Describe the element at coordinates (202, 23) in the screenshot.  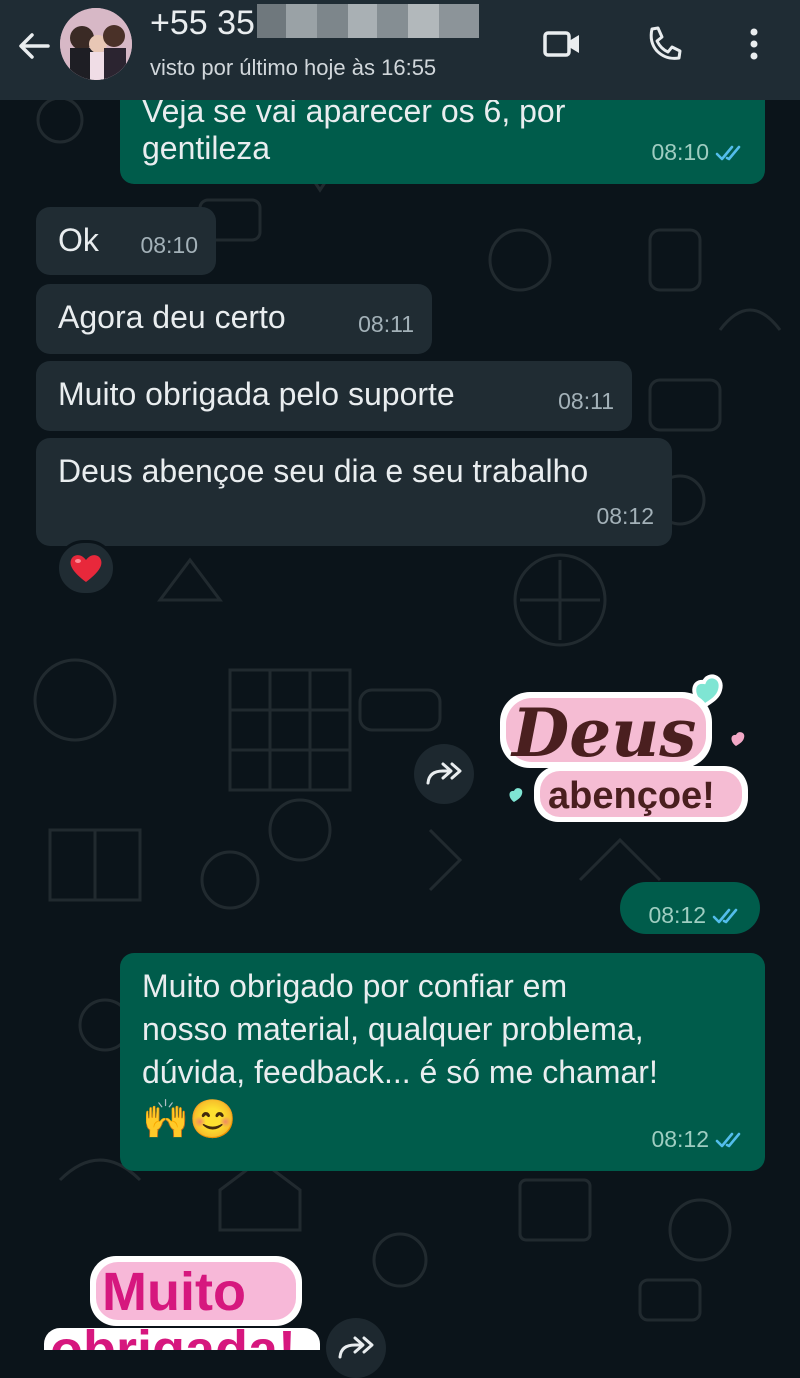
I see `contact-name-text: +55 35` at that location.